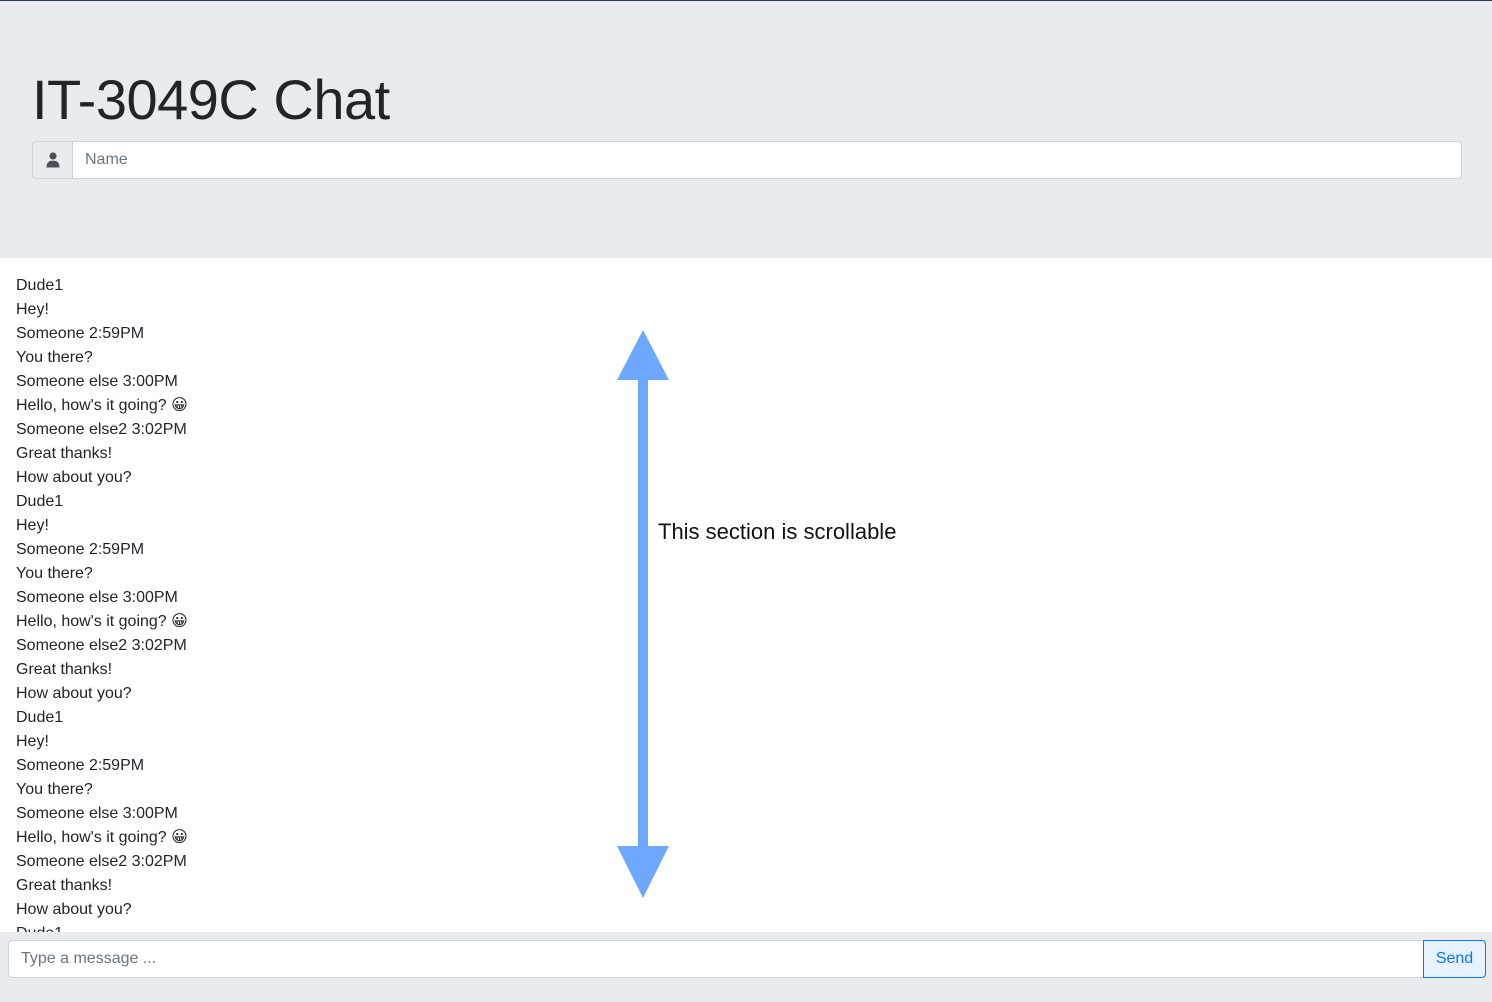 The image size is (1492, 1002). What do you see at coordinates (1454, 959) in the screenshot?
I see `send-button: Send` at bounding box center [1454, 959].